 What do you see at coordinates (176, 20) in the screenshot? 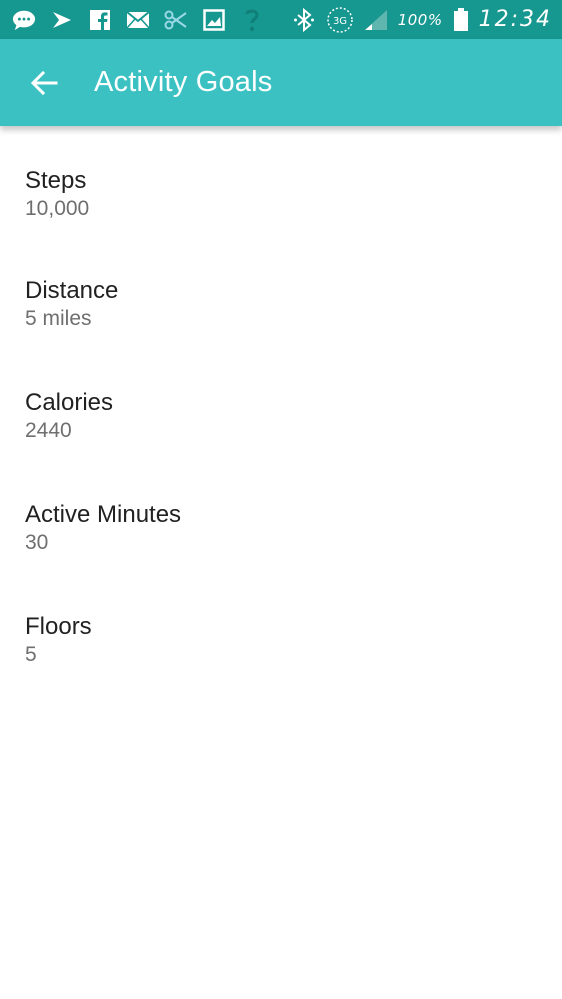
I see `scissors-icon` at bounding box center [176, 20].